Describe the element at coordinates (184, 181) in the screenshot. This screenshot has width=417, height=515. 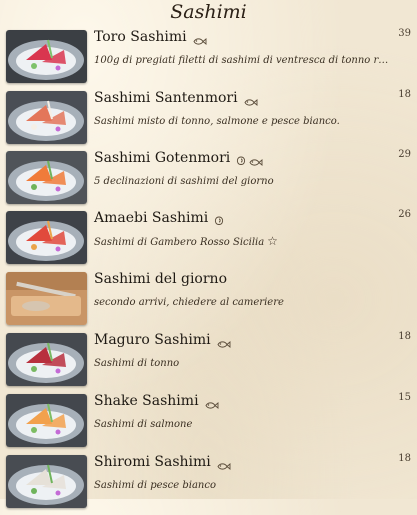
I see `dish-description-text: 5 declinazioni di sashimi del giorno` at that location.